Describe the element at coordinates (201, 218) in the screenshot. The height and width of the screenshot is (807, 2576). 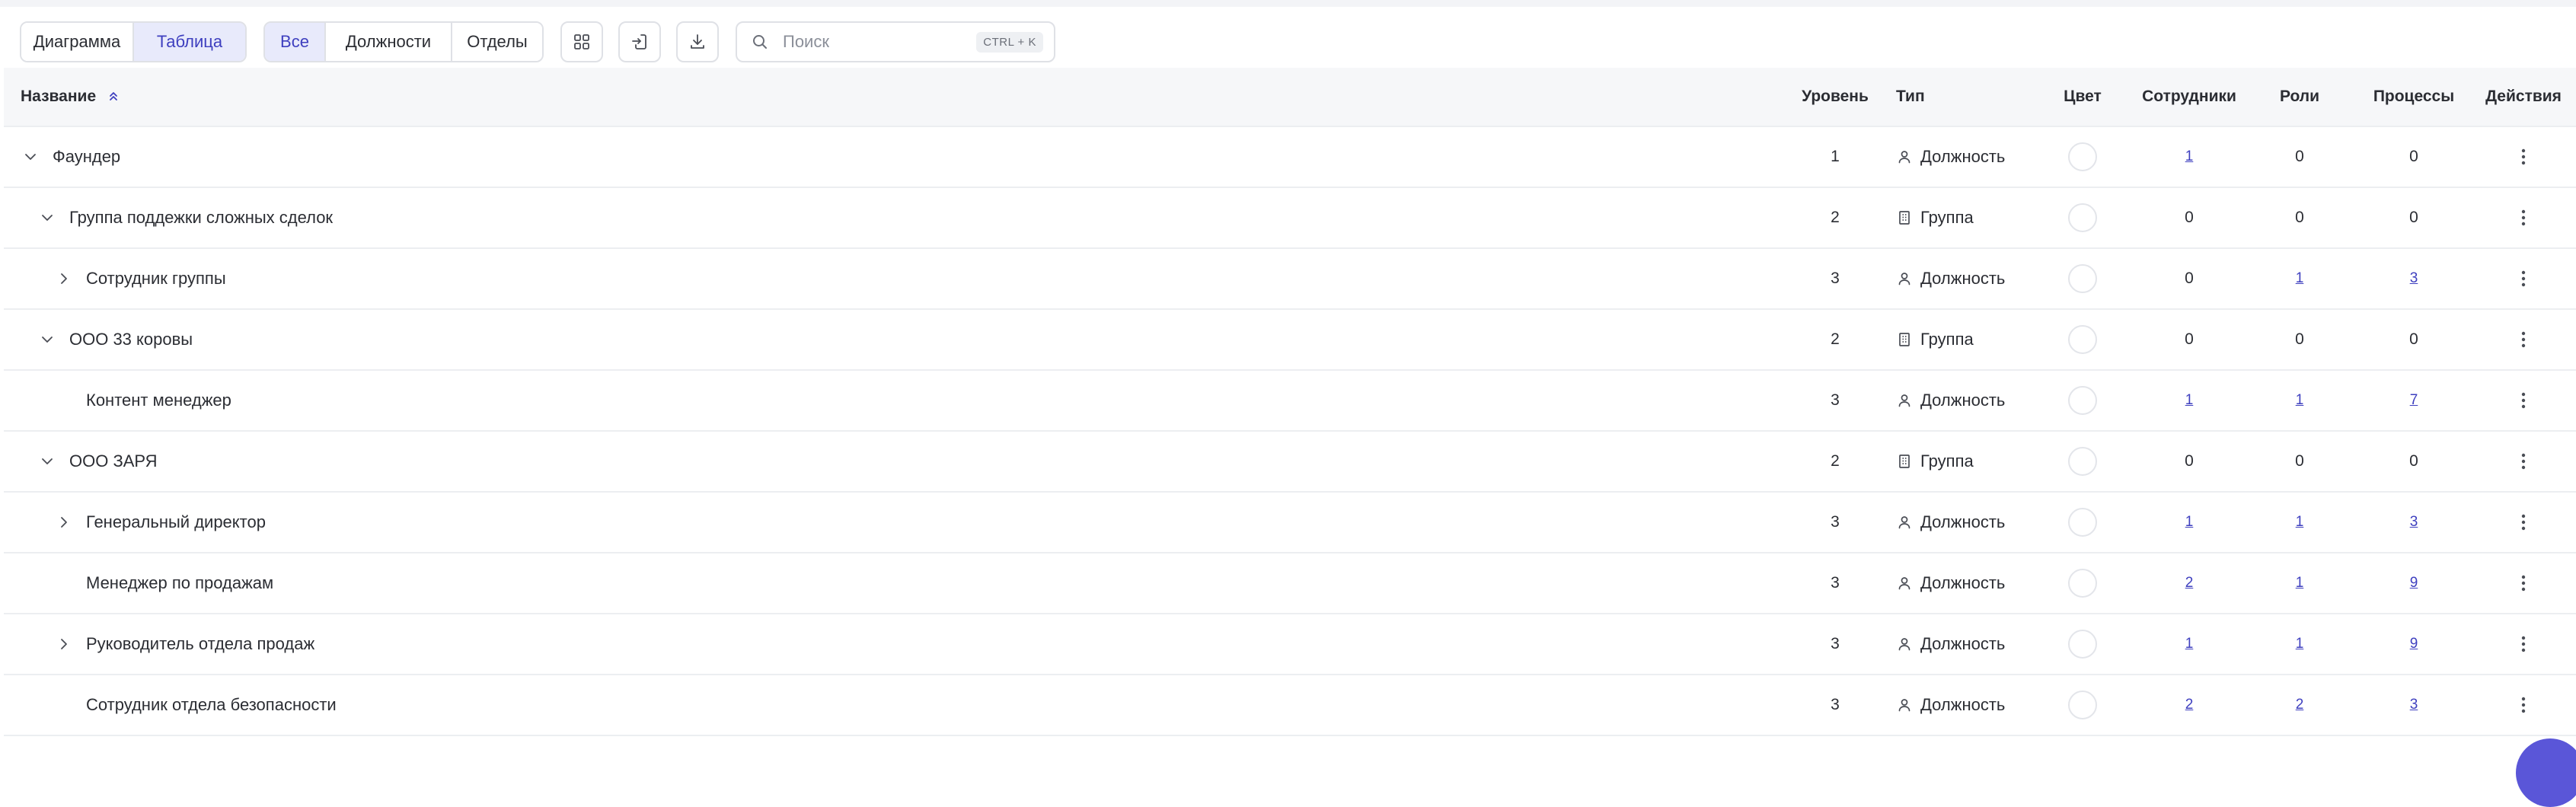
I see `row-name: Группа поддежки сложных сделок` at that location.